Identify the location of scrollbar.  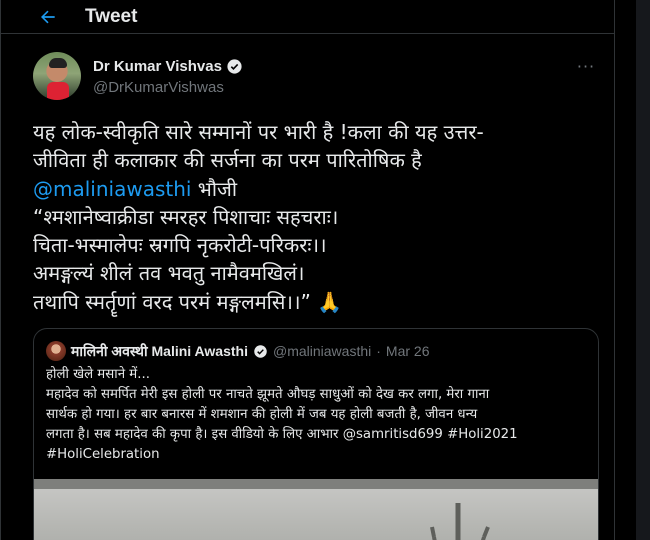
(643, 270).